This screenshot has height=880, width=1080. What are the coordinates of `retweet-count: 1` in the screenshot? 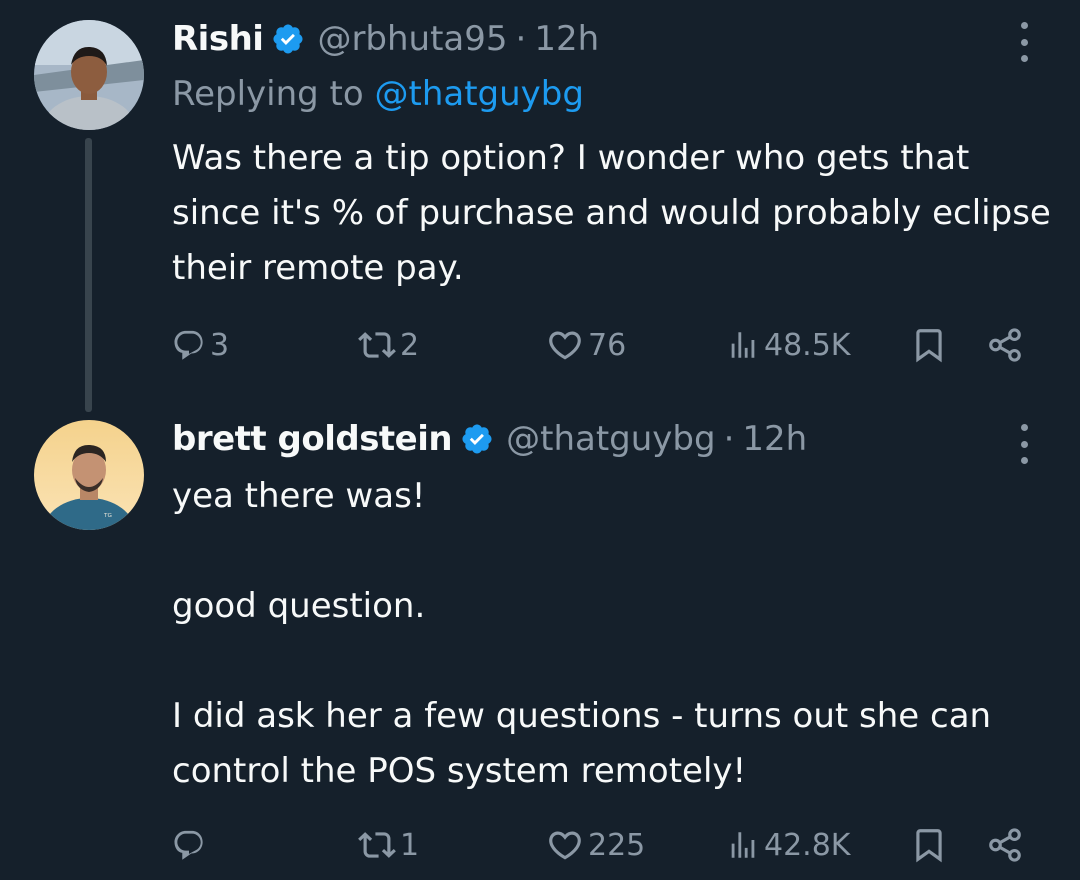 It's located at (410, 845).